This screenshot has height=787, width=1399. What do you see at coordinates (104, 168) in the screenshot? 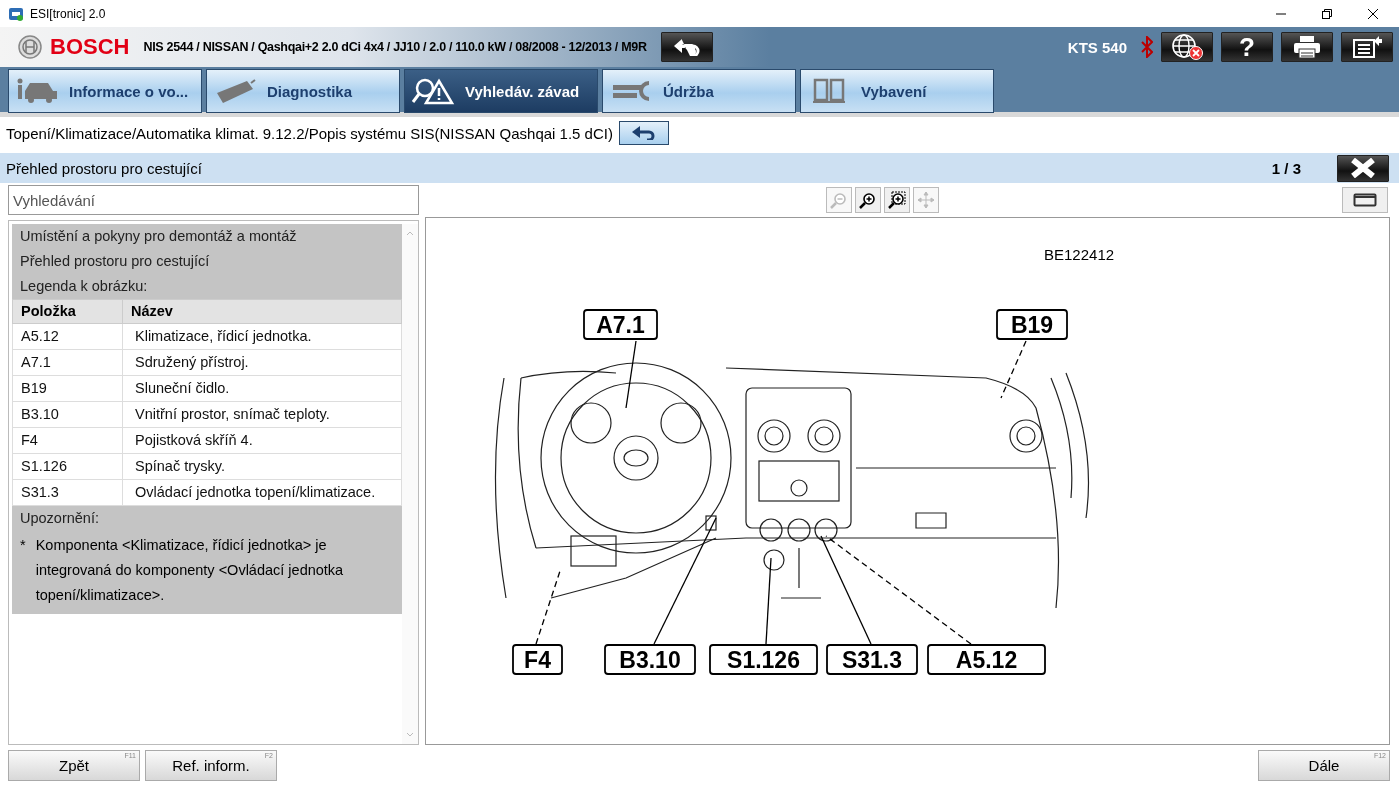
I see `section-title: Přehled prostoru pro cestující` at bounding box center [104, 168].